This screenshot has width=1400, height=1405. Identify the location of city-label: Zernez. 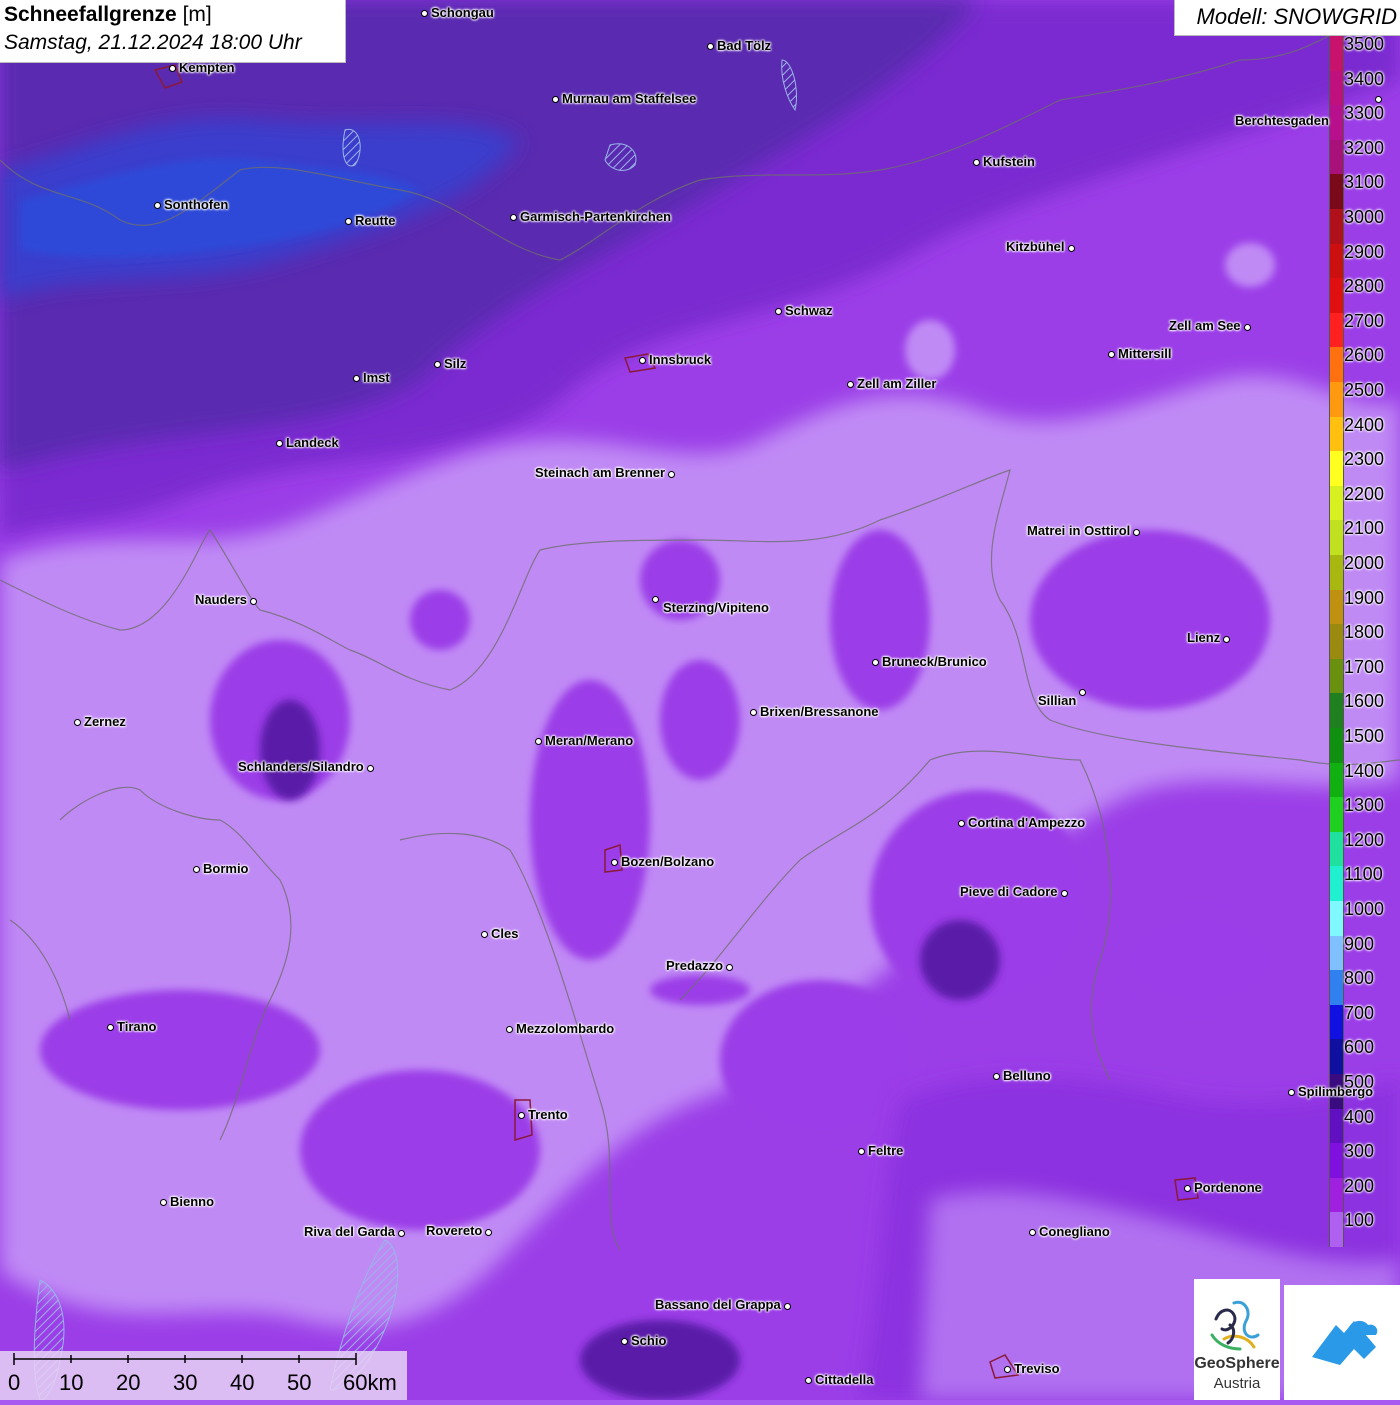
(105, 721).